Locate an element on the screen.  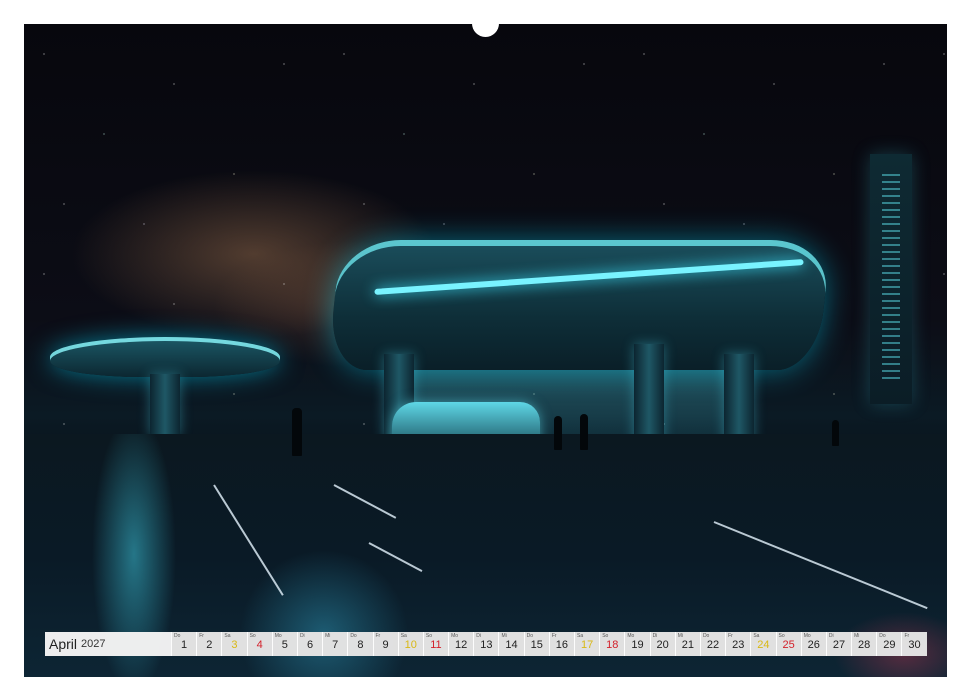
day-number: 6 is located at coordinates (310, 645).